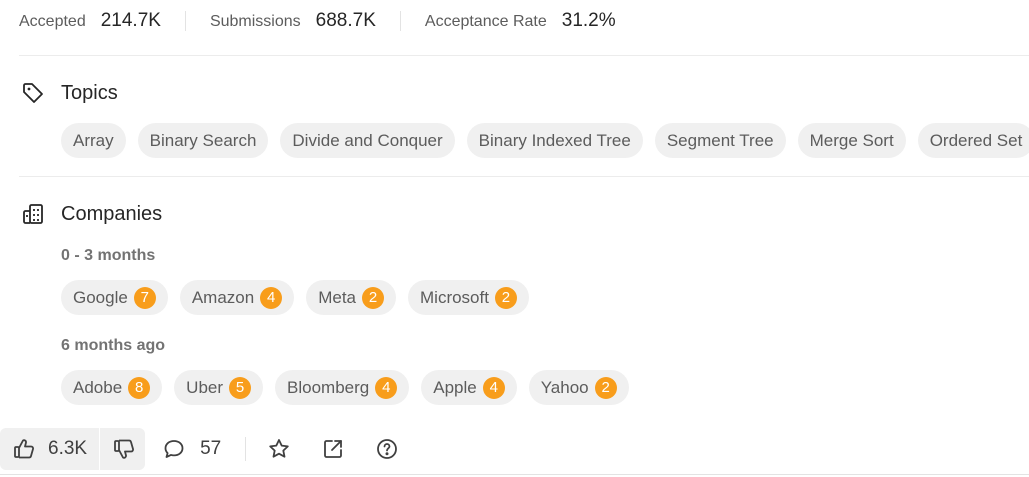 This screenshot has width=1029, height=477. What do you see at coordinates (113, 345) in the screenshot?
I see `company-group-label: 6 months ago` at bounding box center [113, 345].